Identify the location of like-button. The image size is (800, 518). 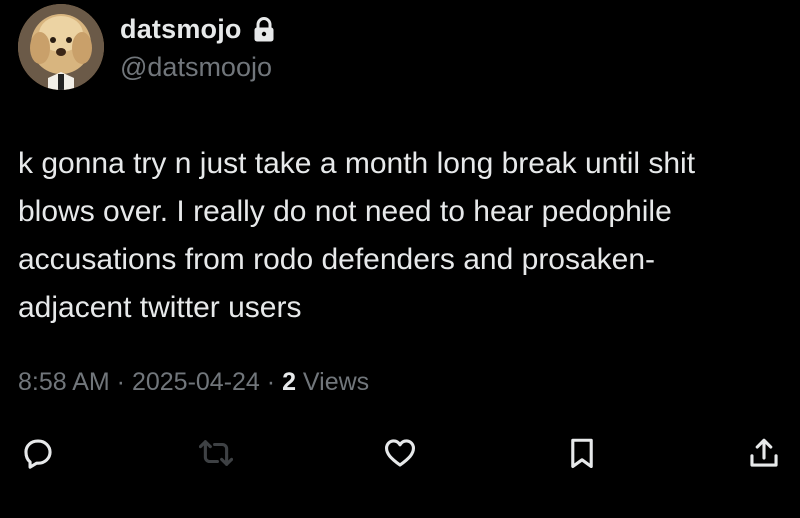
(400, 453).